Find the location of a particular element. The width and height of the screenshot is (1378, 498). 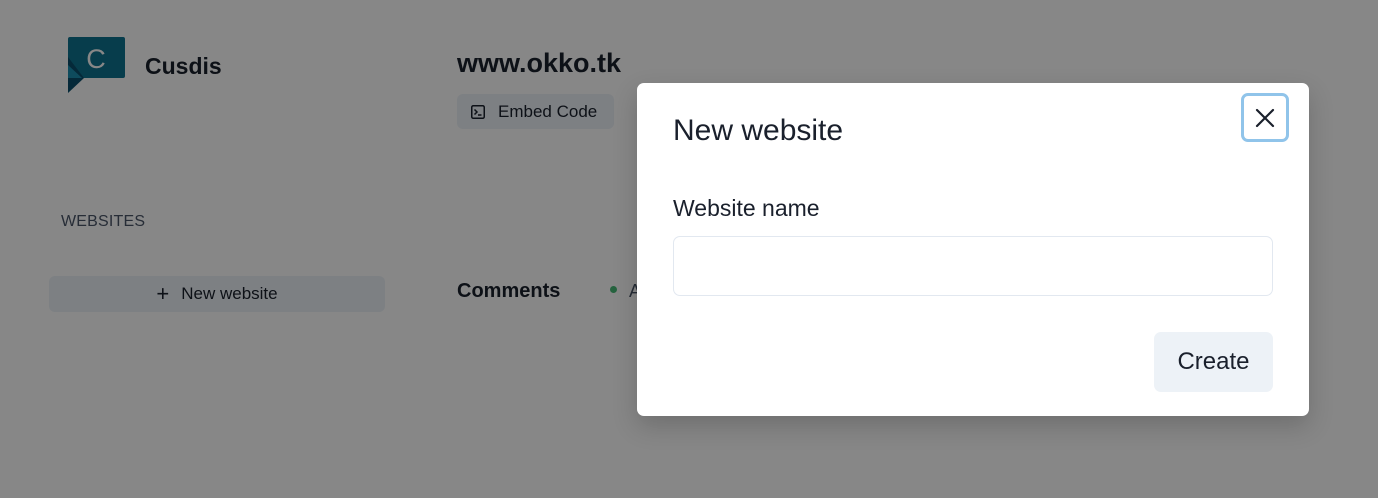

create-button: Create is located at coordinates (1213, 362).